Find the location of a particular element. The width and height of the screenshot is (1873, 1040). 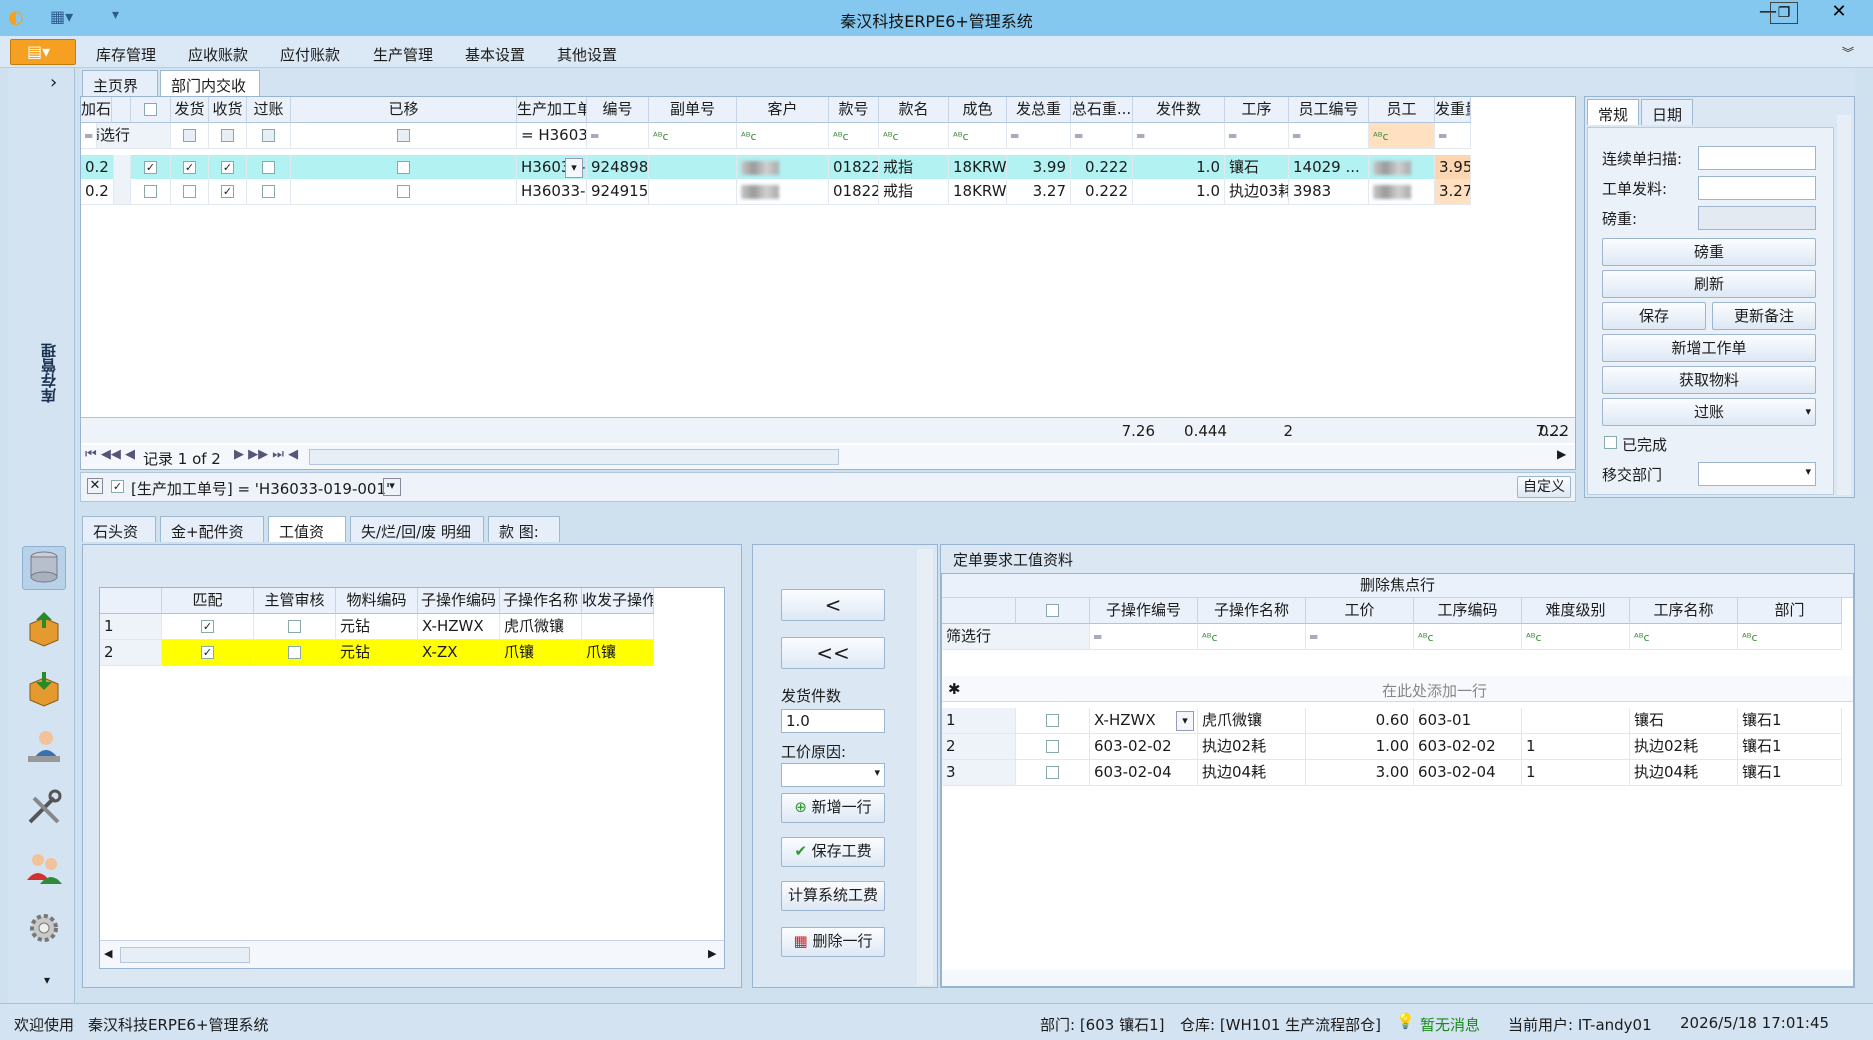

reason-dropdown-icon: ▾ is located at coordinates (877, 772).